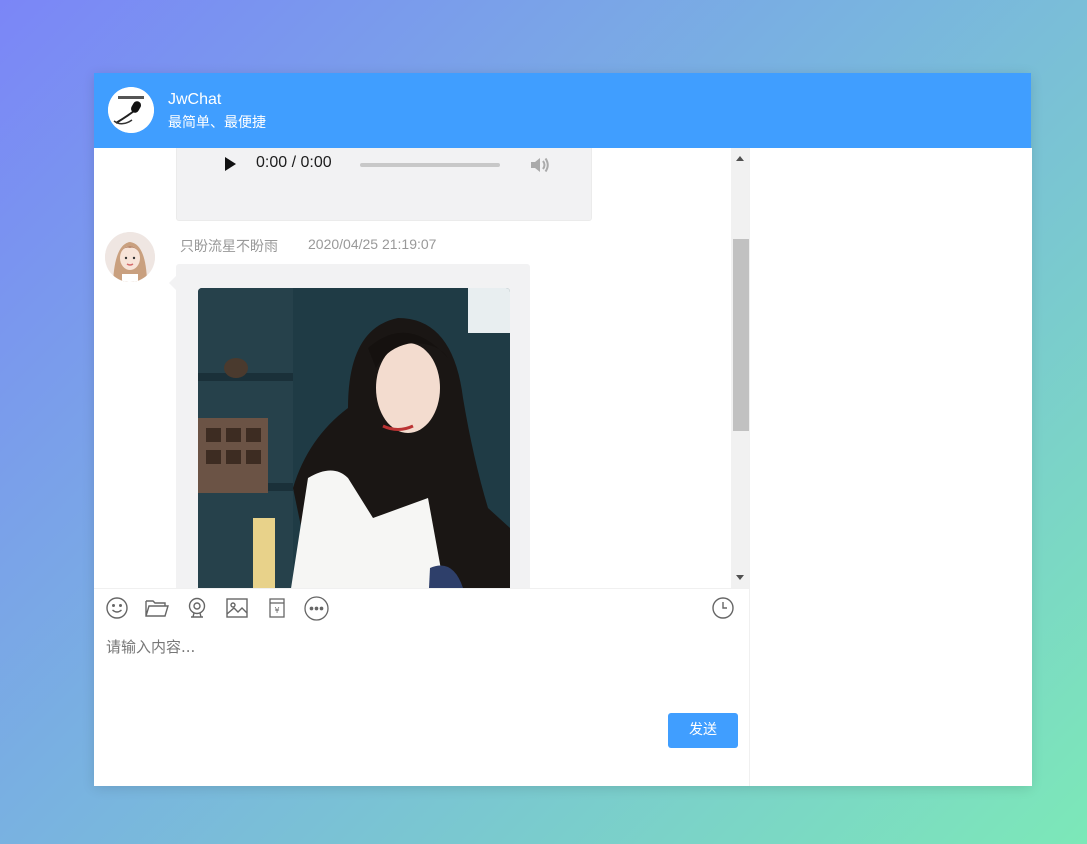  I want to click on header-avatar, so click(131, 110).